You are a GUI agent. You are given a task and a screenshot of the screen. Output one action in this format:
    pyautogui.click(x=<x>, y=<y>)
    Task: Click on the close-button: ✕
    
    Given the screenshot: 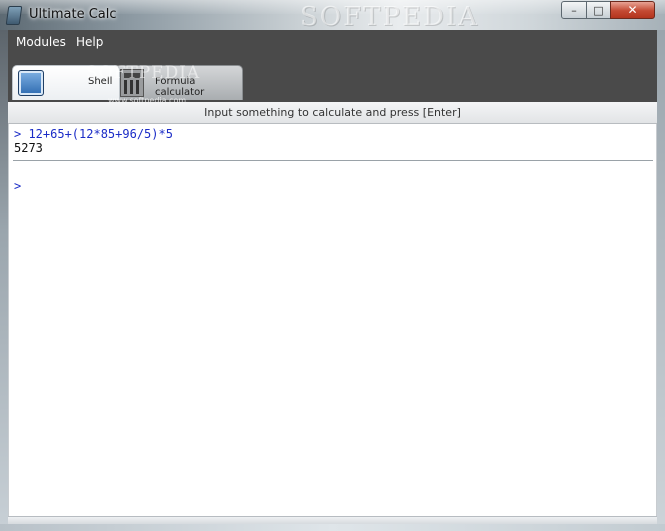 What is the action you would take?
    pyautogui.click(x=632, y=10)
    